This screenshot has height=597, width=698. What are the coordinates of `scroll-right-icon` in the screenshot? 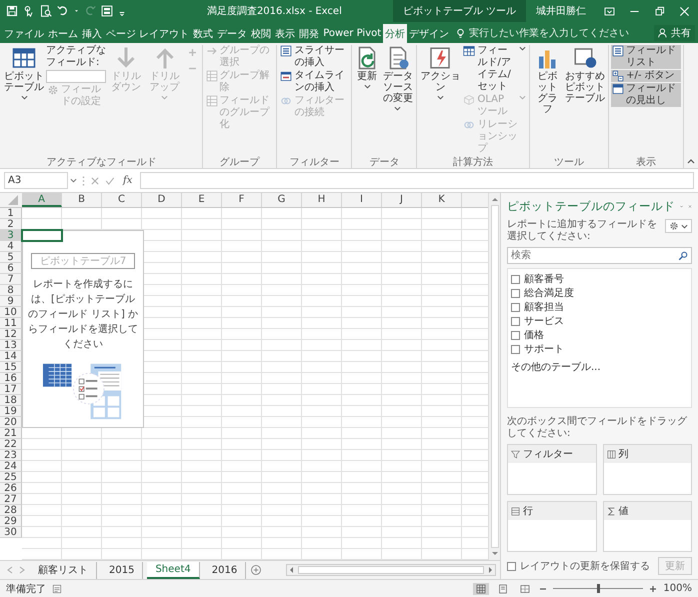 It's located at (490, 570).